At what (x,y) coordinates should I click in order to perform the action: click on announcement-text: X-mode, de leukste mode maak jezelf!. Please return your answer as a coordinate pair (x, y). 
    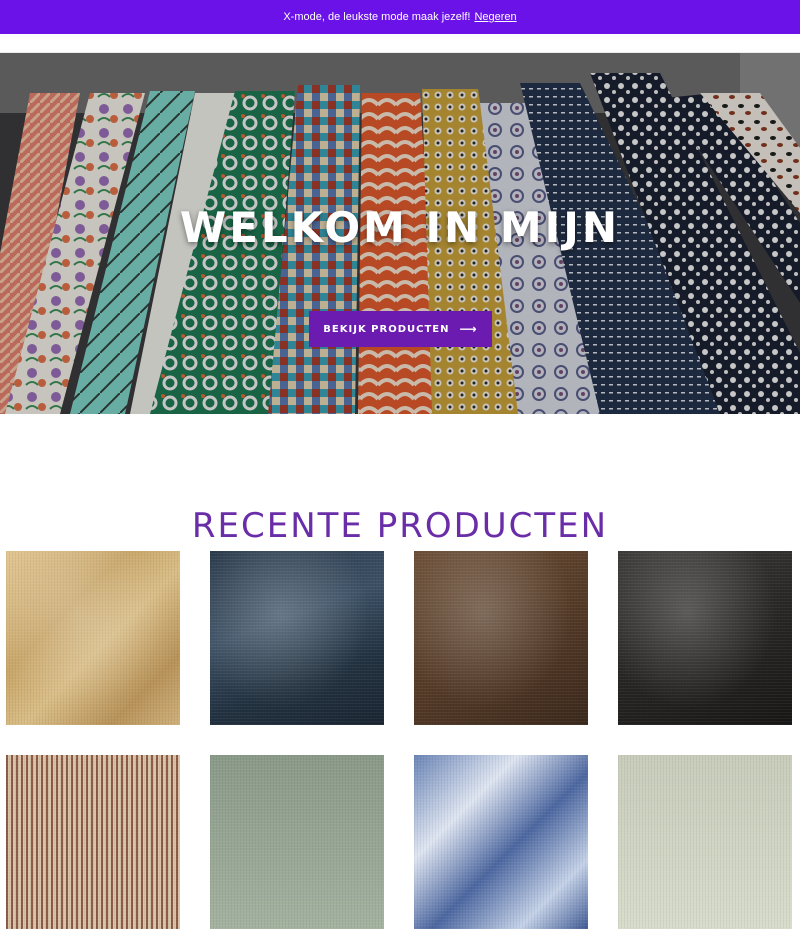
    Looking at the image, I should click on (377, 17).